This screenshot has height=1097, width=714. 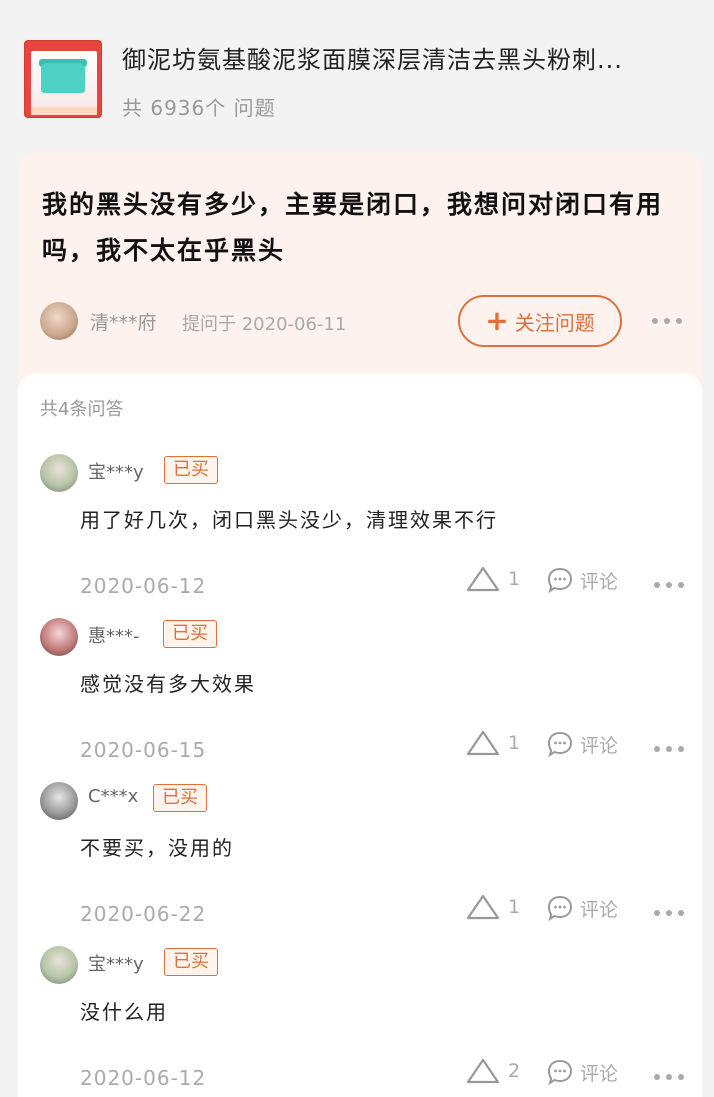 What do you see at coordinates (497, 320) in the screenshot?
I see `plus-icon: +` at bounding box center [497, 320].